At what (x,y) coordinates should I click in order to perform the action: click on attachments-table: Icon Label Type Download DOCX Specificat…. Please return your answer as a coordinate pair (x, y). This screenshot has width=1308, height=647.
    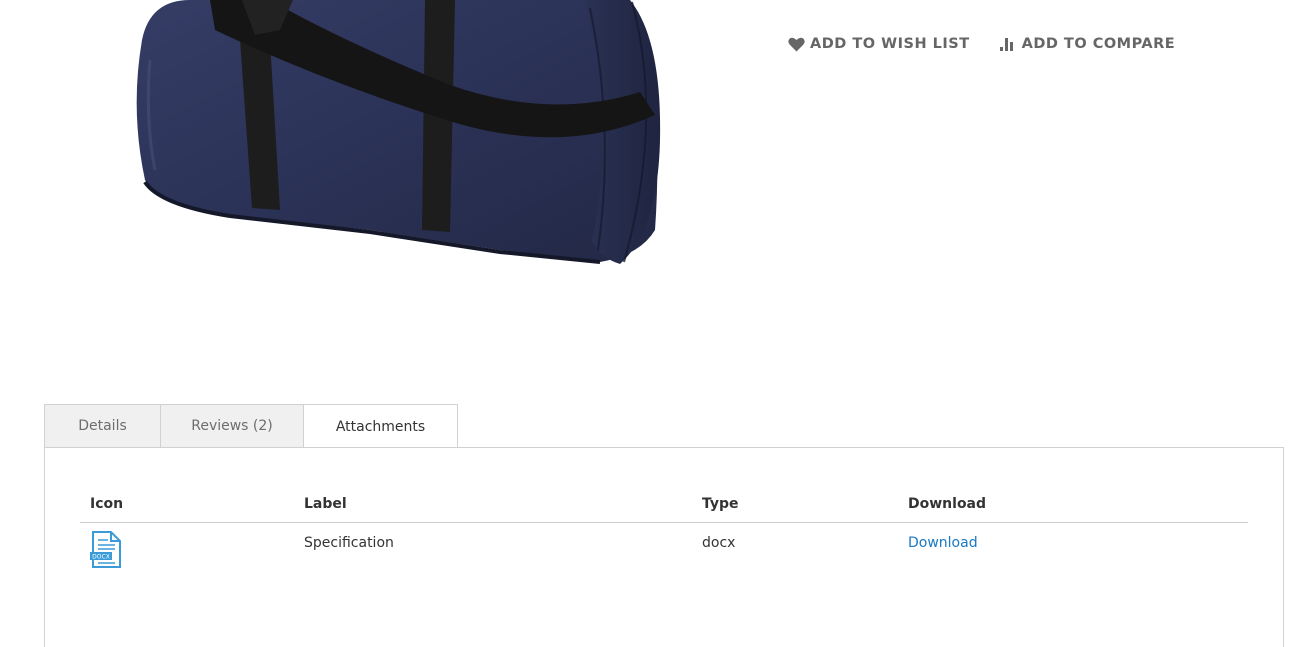
    Looking at the image, I should click on (664, 538).